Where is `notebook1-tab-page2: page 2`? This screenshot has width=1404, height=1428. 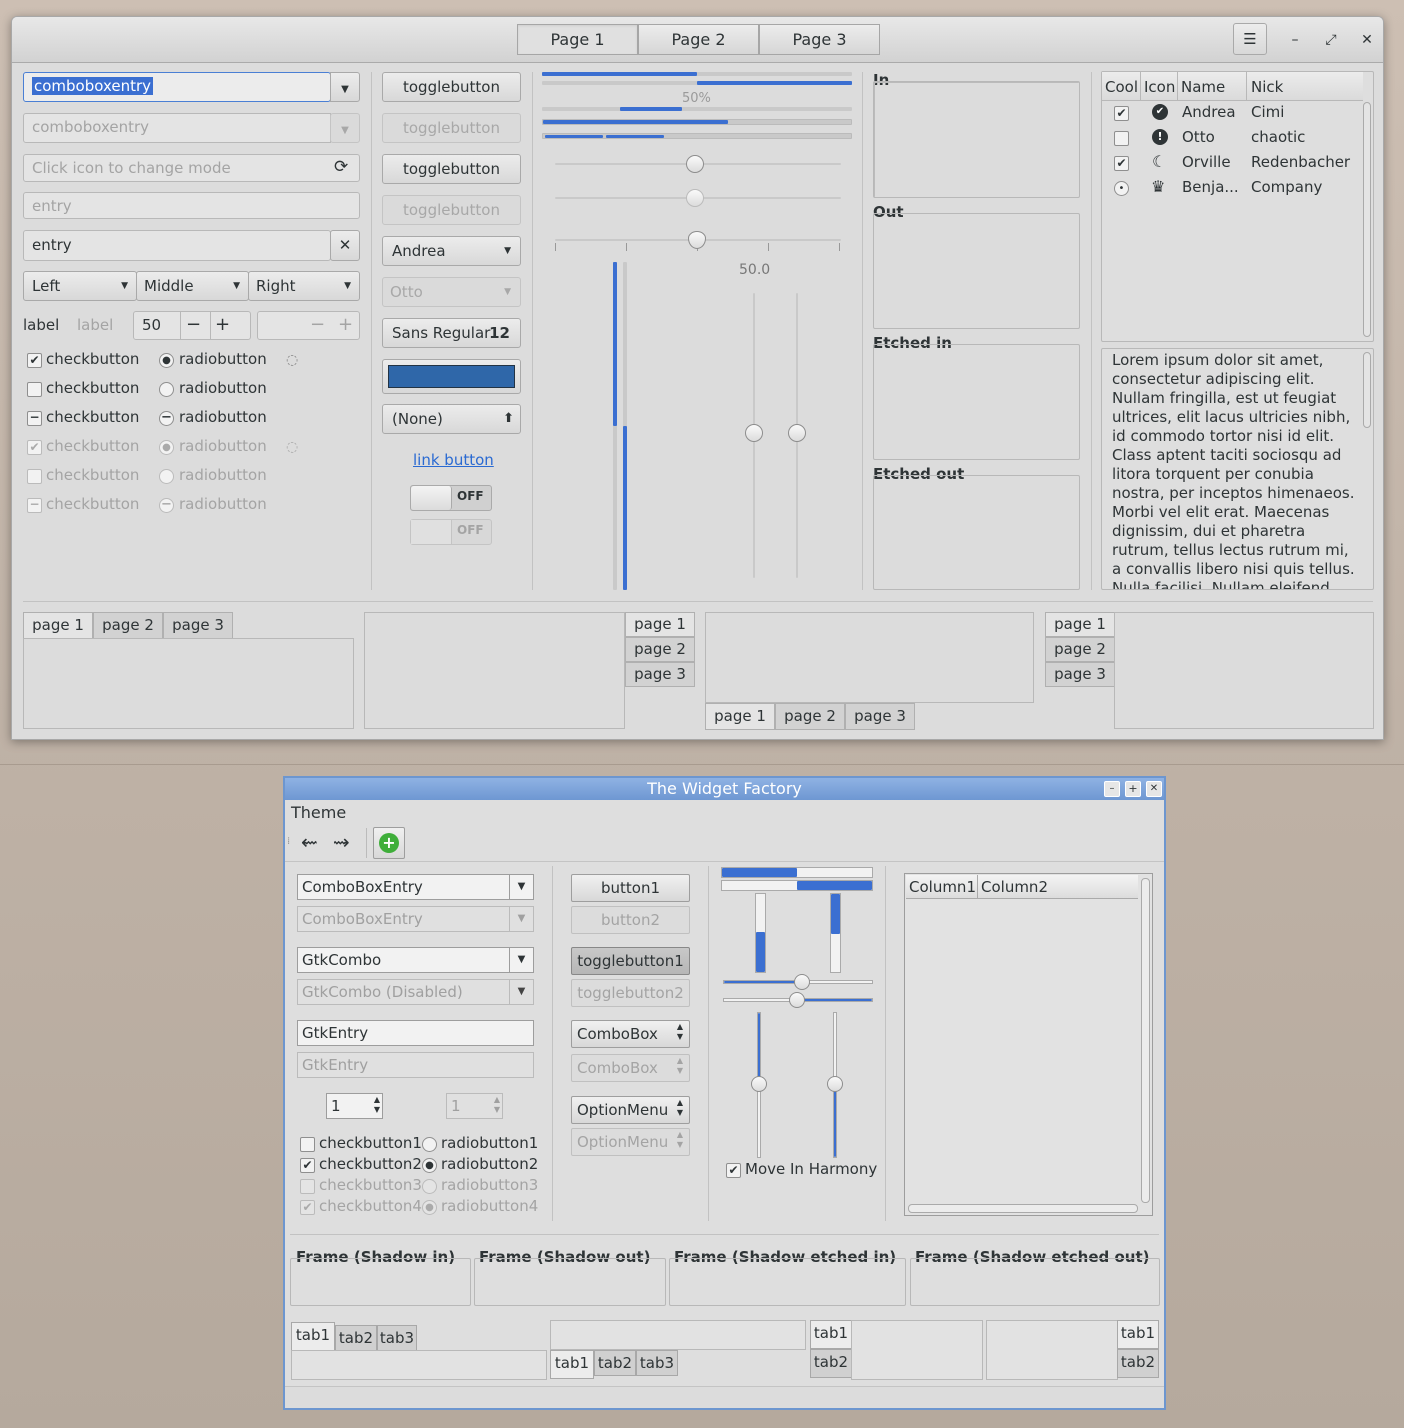 notebook1-tab-page2: page 2 is located at coordinates (128, 625).